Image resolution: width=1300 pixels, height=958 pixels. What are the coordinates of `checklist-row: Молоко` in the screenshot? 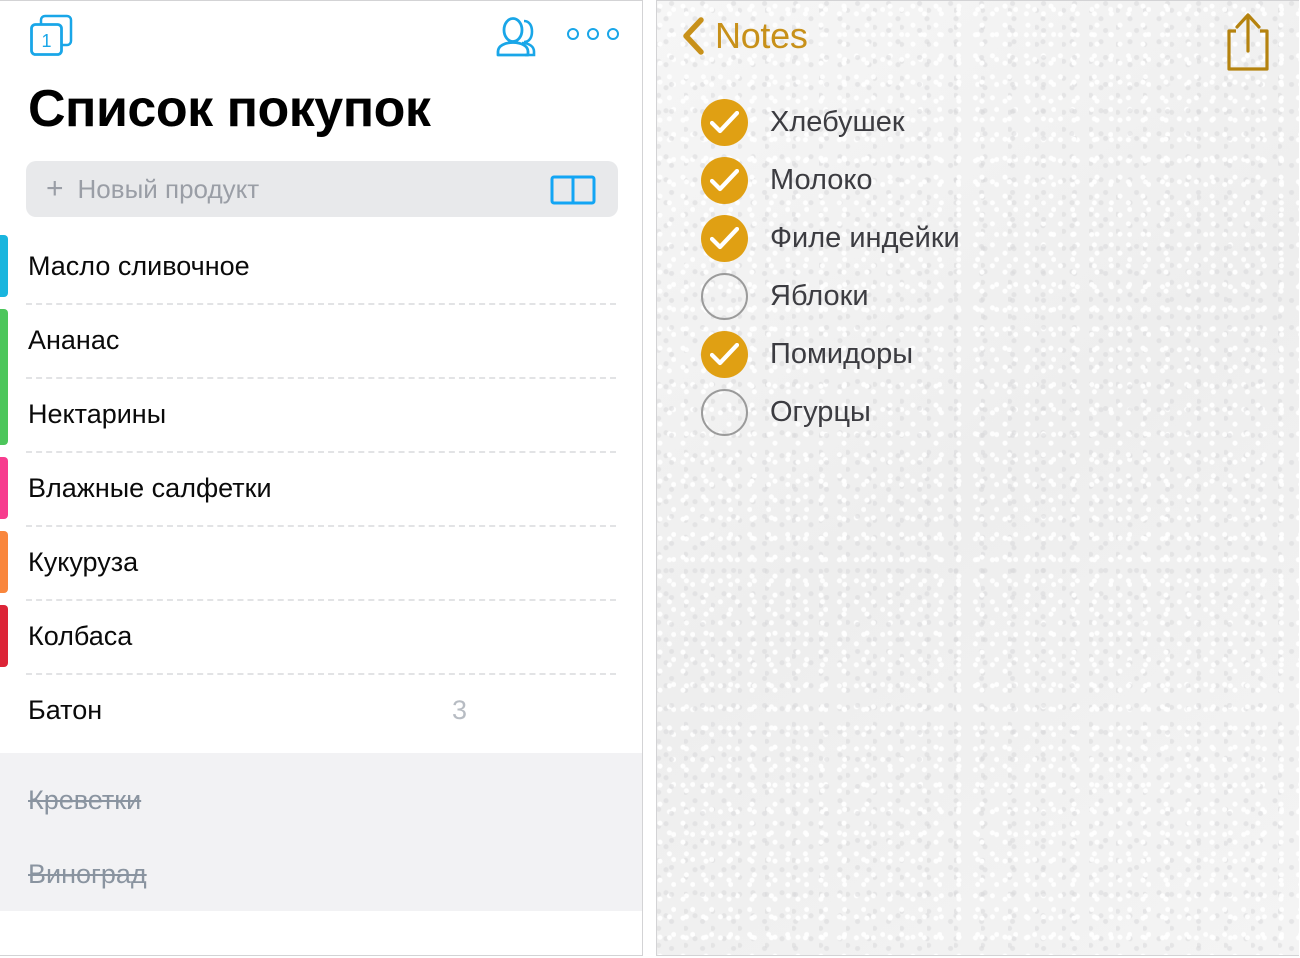 It's located at (1000, 180).